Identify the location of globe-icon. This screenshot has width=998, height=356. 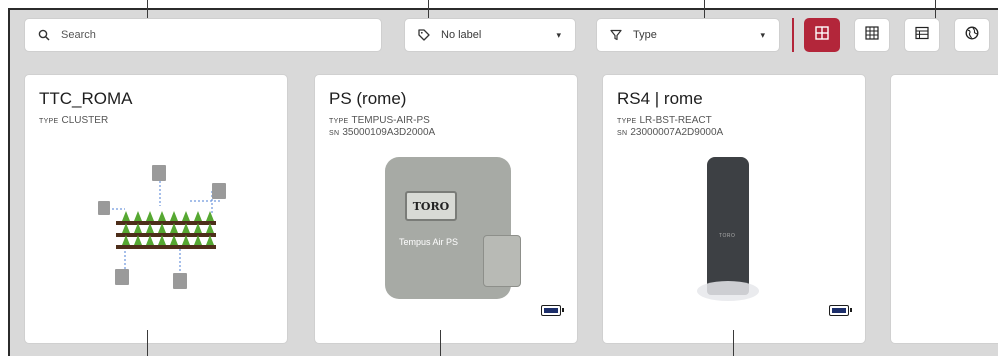
(972, 35).